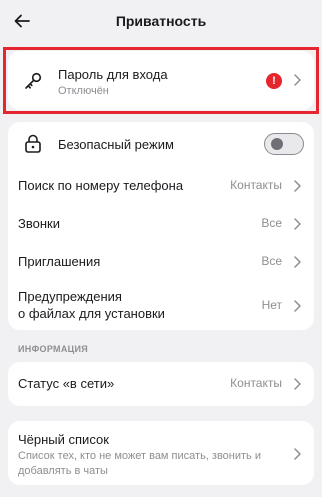 The width and height of the screenshot is (322, 497). I want to click on safe-mode-row: Безопасный режим, so click(161, 144).